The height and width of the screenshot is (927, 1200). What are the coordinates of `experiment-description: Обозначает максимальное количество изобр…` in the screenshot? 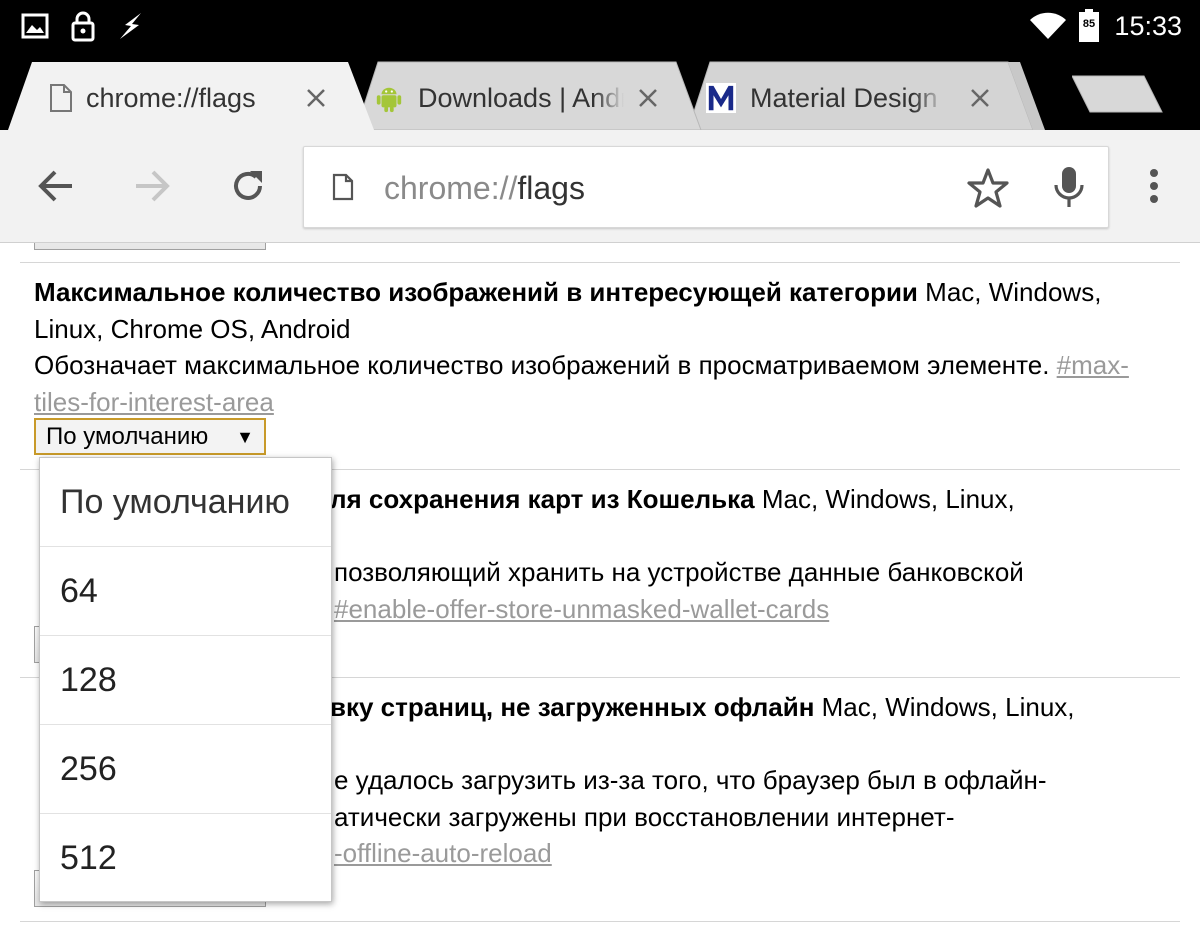 It's located at (542, 365).